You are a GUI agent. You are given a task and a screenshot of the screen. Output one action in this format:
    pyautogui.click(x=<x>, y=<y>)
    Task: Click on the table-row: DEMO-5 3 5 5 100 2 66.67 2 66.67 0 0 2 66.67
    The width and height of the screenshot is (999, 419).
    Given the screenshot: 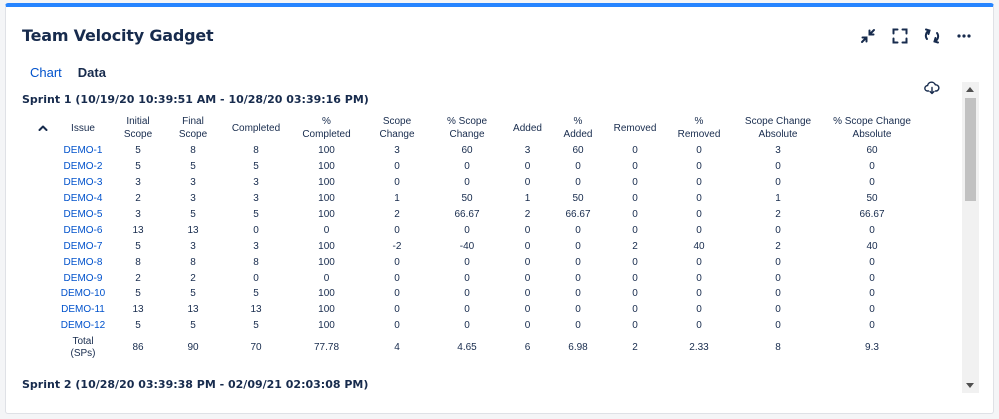 What is the action you would take?
    pyautogui.click(x=487, y=215)
    